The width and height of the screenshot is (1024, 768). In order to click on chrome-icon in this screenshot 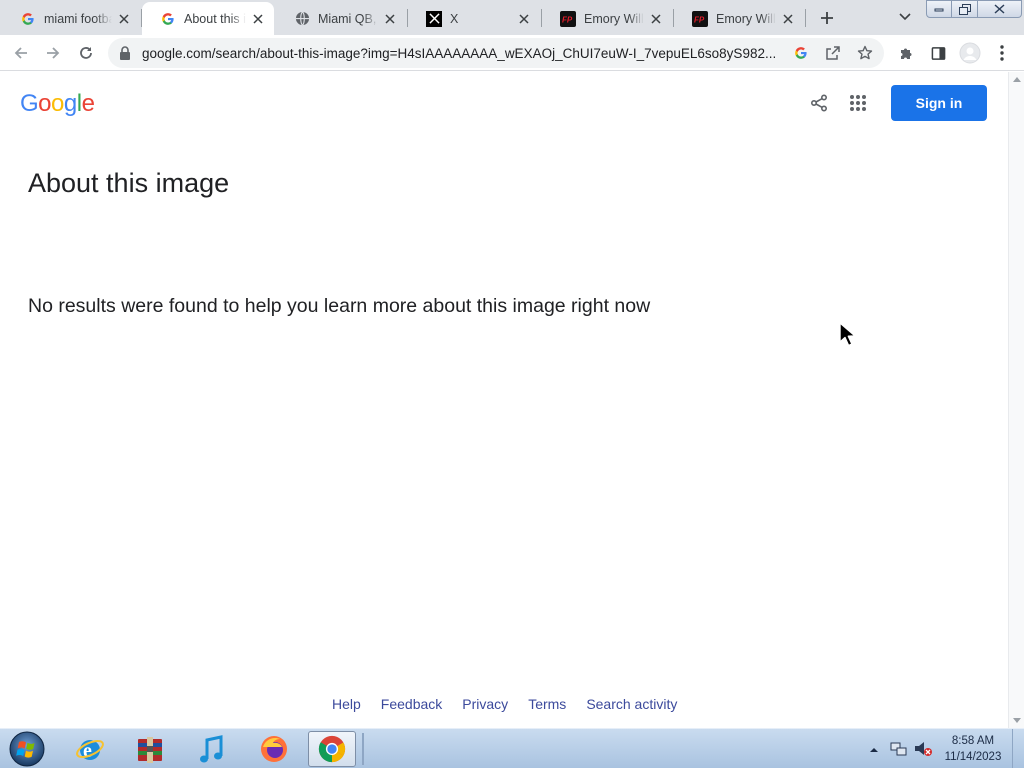, I will do `click(332, 749)`.